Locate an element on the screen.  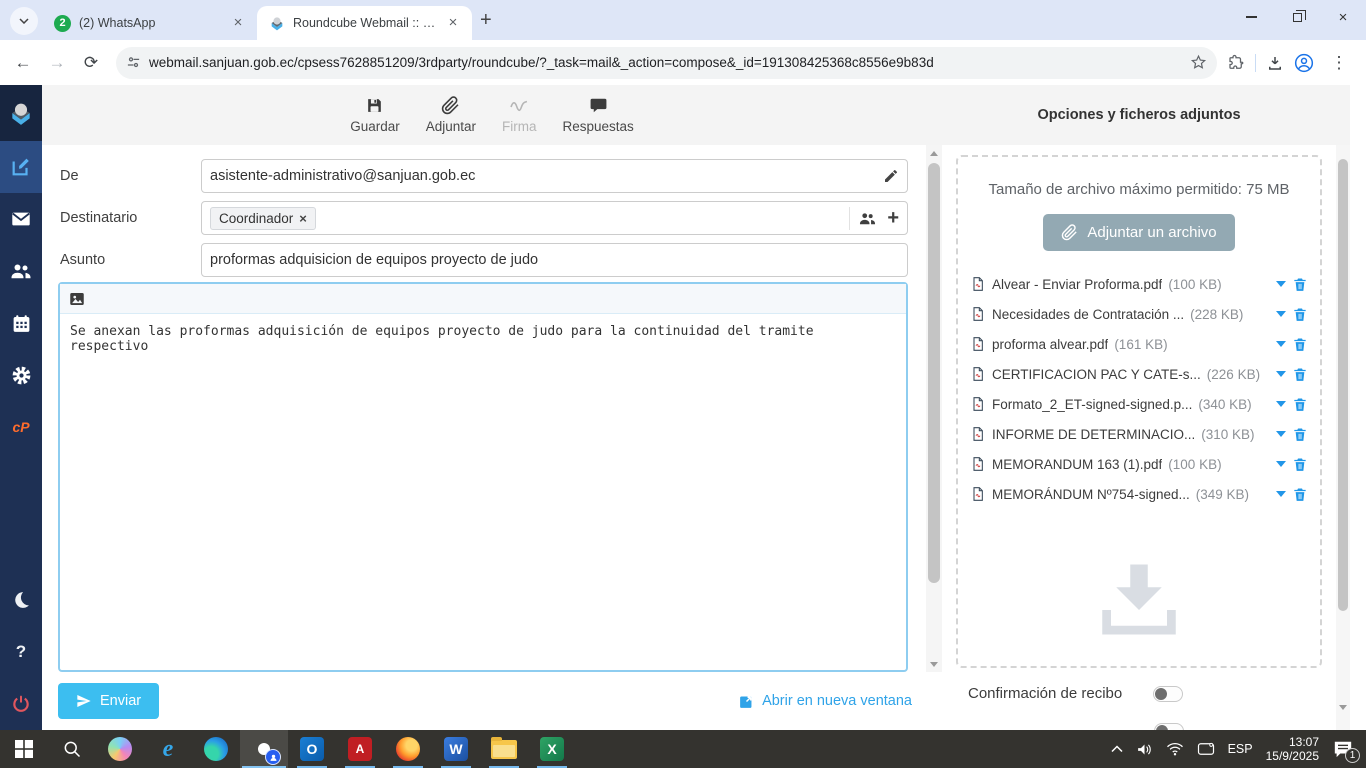
window-restore-button is located at coordinates (1297, 17).